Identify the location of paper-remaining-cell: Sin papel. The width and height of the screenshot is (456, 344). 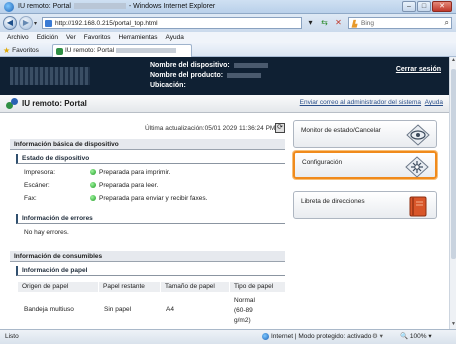
(118, 309).